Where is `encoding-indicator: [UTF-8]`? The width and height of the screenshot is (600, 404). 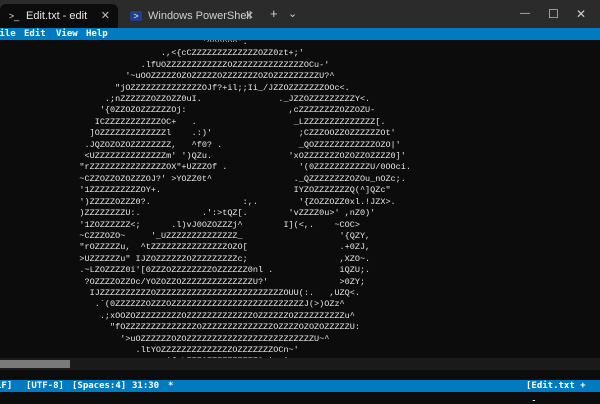 encoding-indicator: [UTF-8] is located at coordinates (45, 386).